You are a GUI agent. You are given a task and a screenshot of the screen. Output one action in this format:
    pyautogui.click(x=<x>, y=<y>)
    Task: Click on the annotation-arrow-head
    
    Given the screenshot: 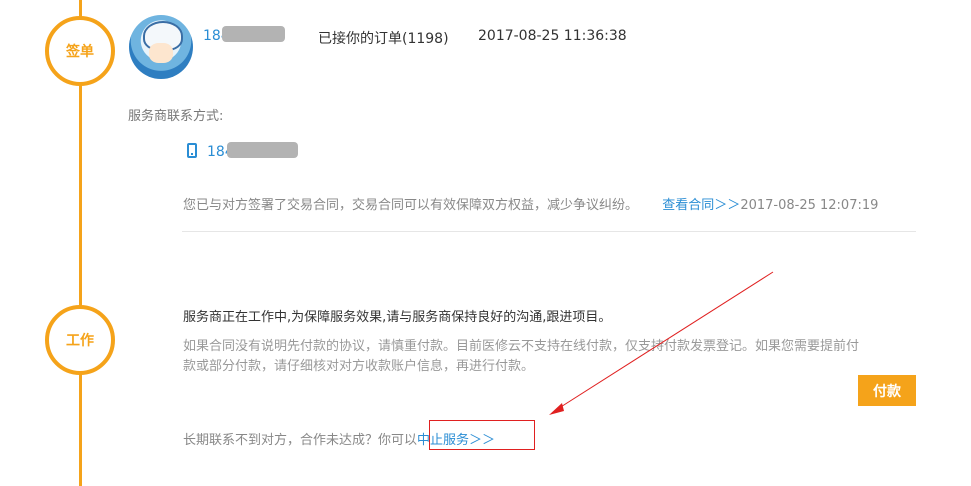 What is the action you would take?
    pyautogui.click(x=556, y=409)
    